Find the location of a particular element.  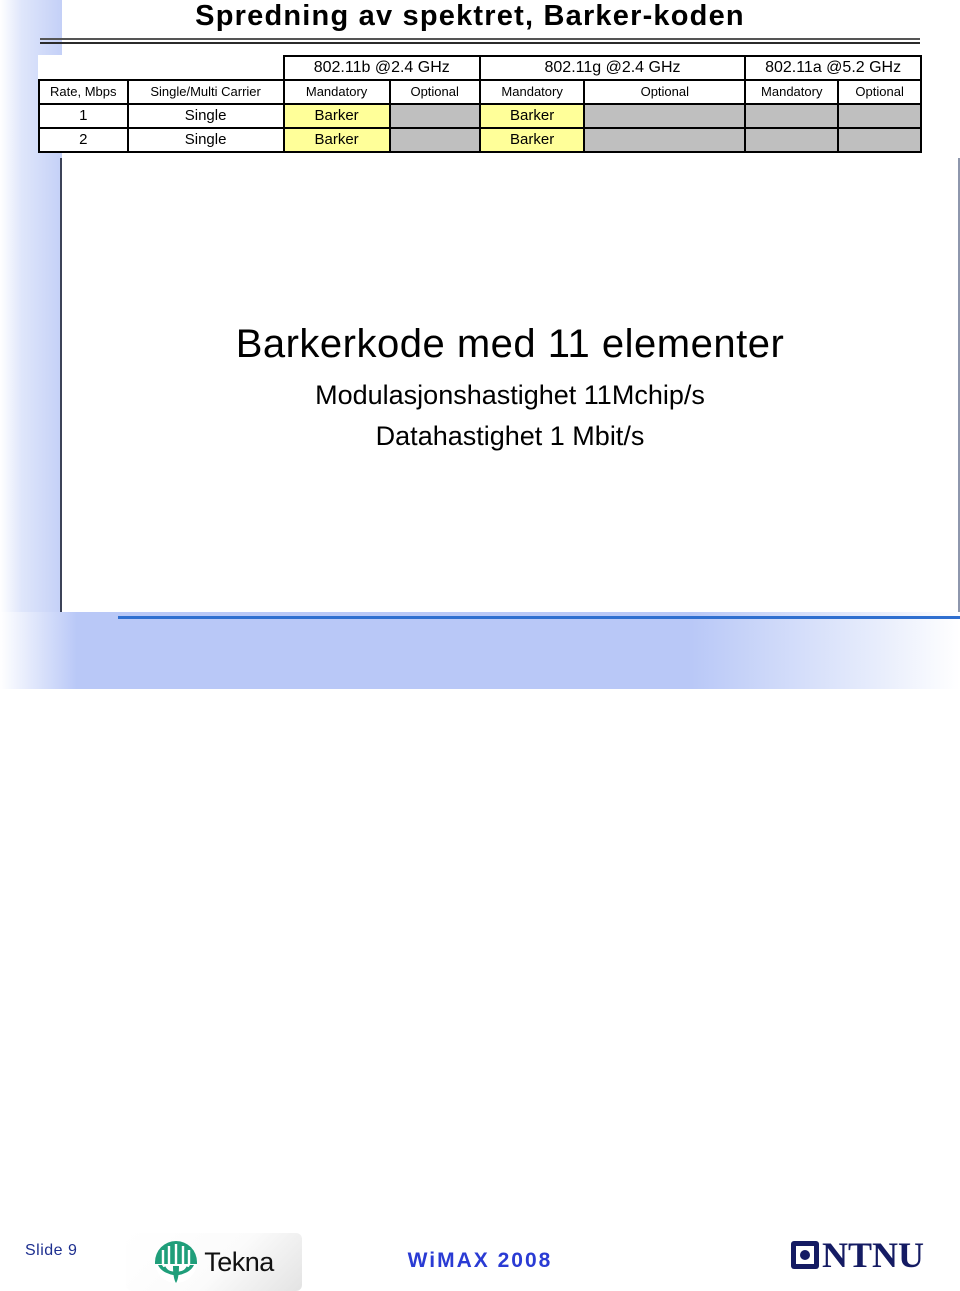

table-row: 1 Single Barker Barker is located at coordinates (480, 116).